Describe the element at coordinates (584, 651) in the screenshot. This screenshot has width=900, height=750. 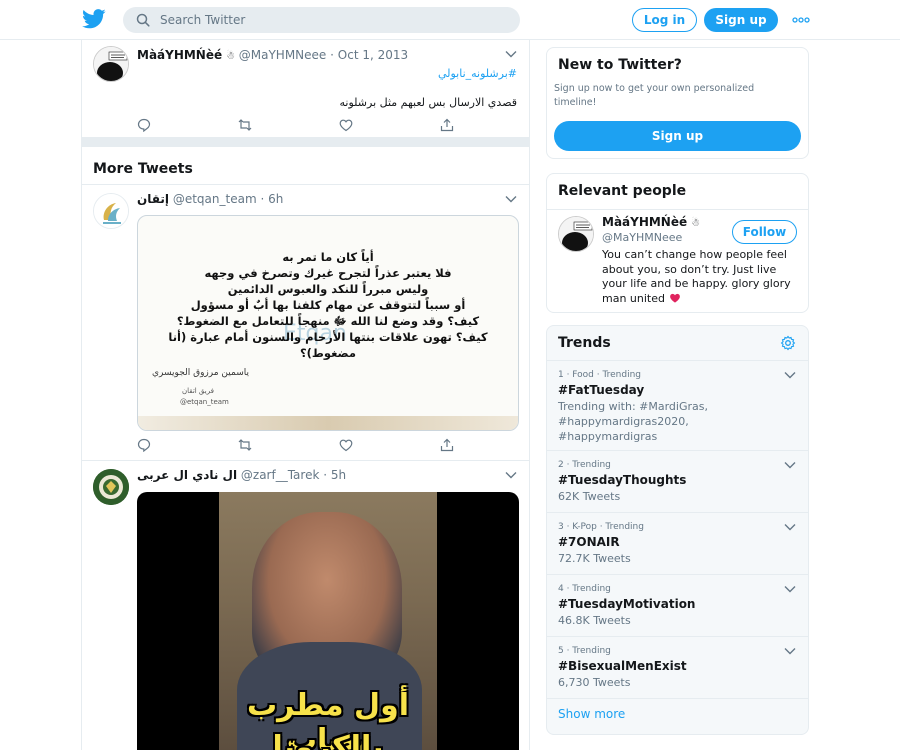
I see `trend-meta: 5 · Trending` at that location.